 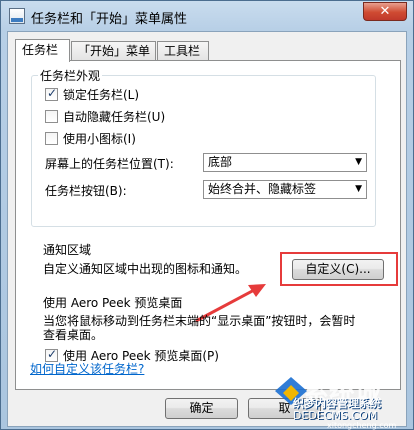 What do you see at coordinates (207, 16) in the screenshot?
I see `title-bar: 任务栏和「开始」菜单属性 ✕` at bounding box center [207, 16].